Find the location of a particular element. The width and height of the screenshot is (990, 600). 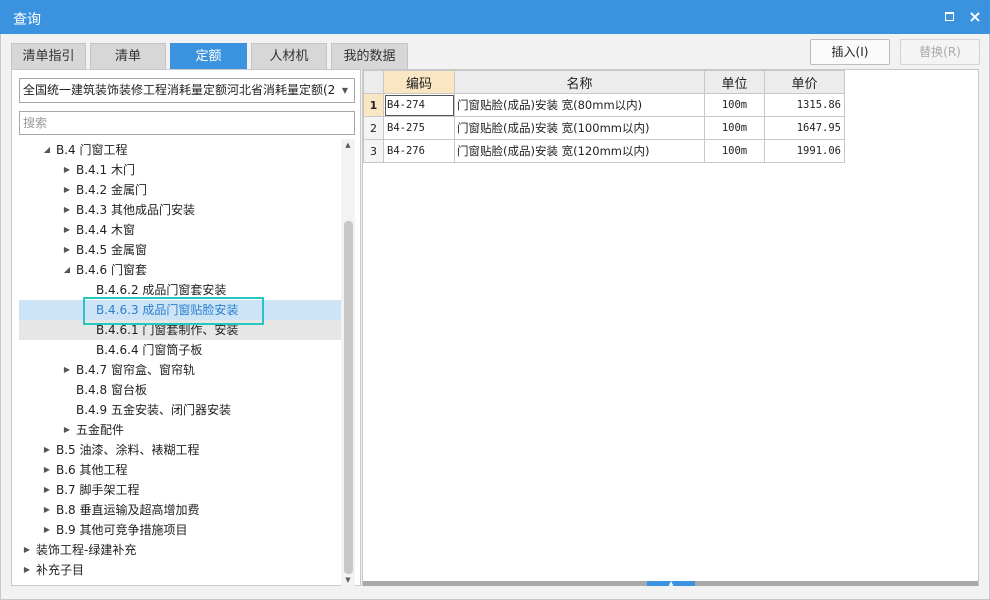

tree-item: ▶ B.4.7 窗帘盒、窗帘轨 is located at coordinates (180, 370).